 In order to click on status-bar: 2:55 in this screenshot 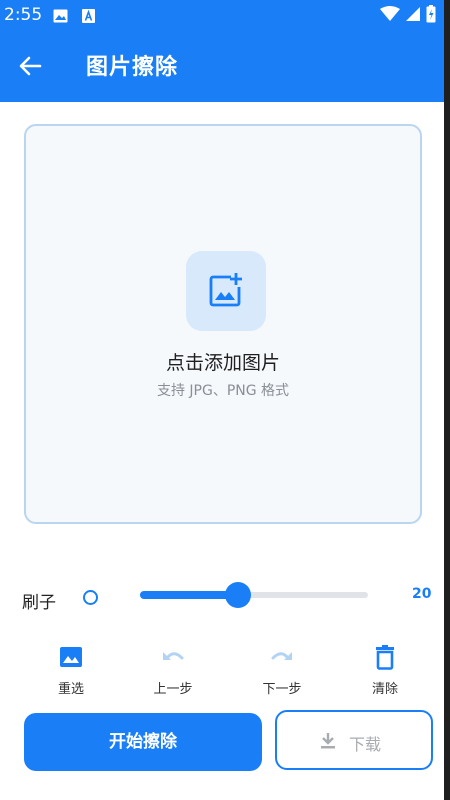, I will do `click(222, 15)`.